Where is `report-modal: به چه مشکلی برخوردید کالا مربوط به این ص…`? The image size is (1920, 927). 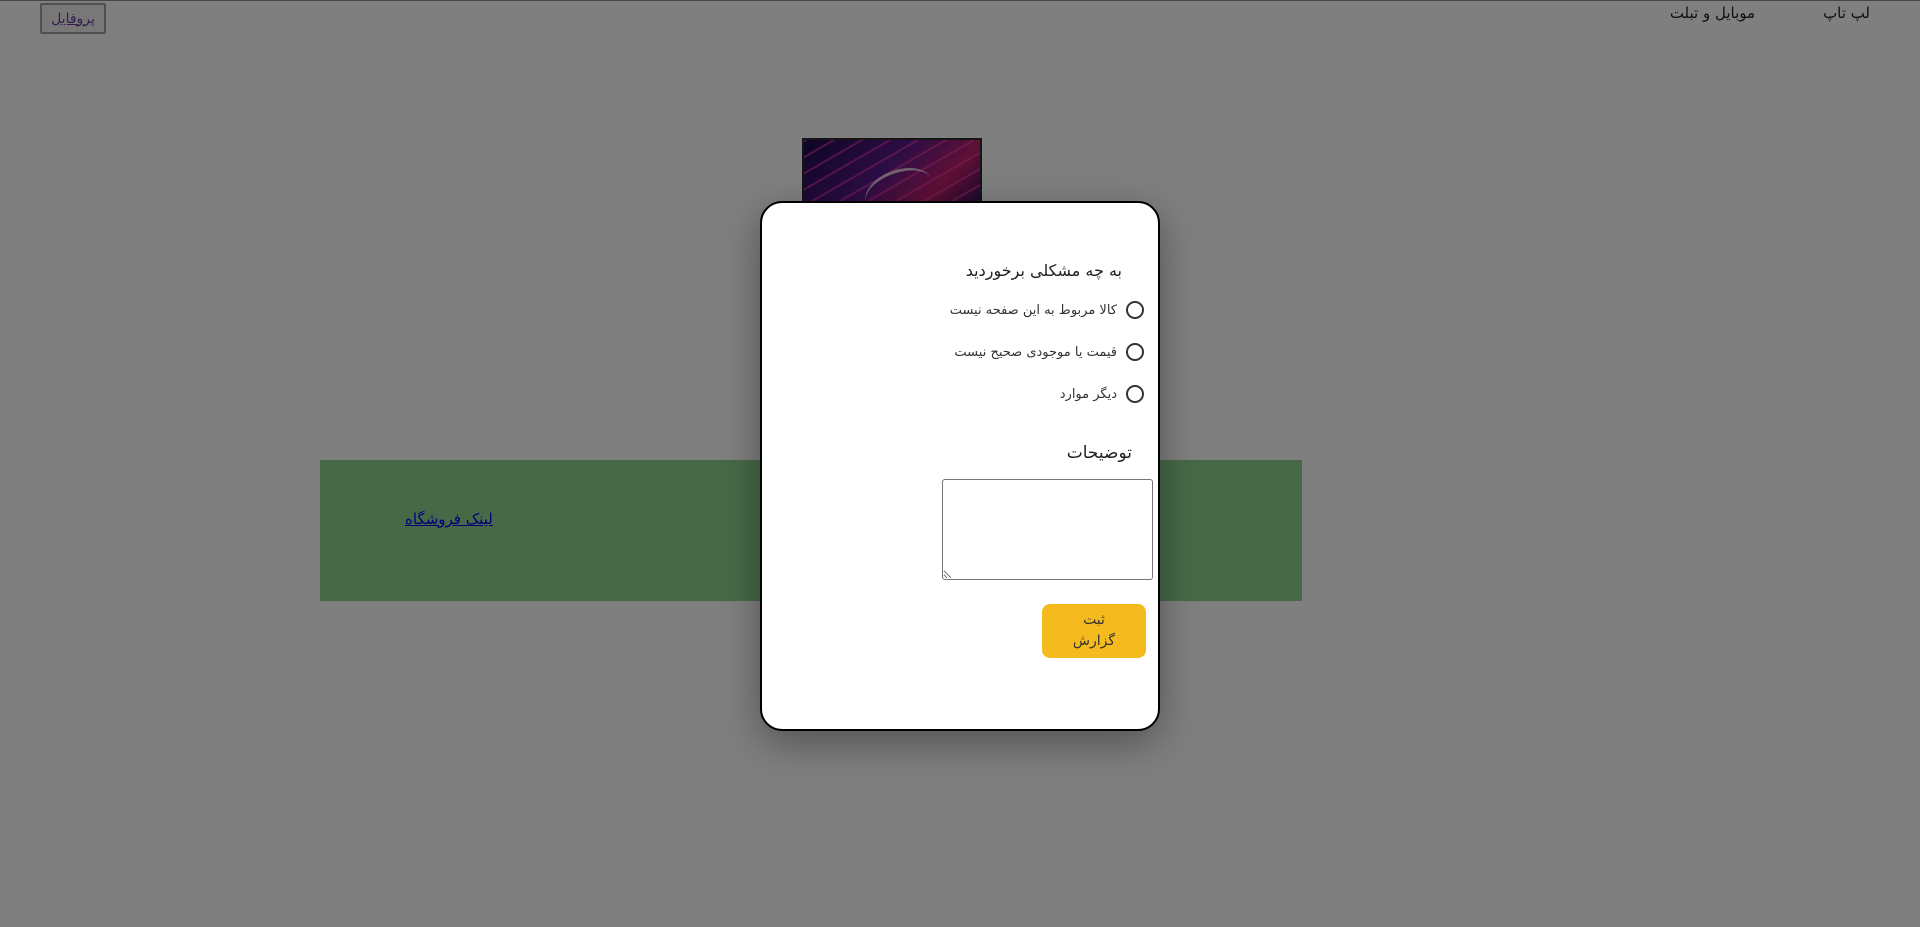
report-modal: به چه مشکلی برخوردید کالا مربوط به این ص… is located at coordinates (960, 466).